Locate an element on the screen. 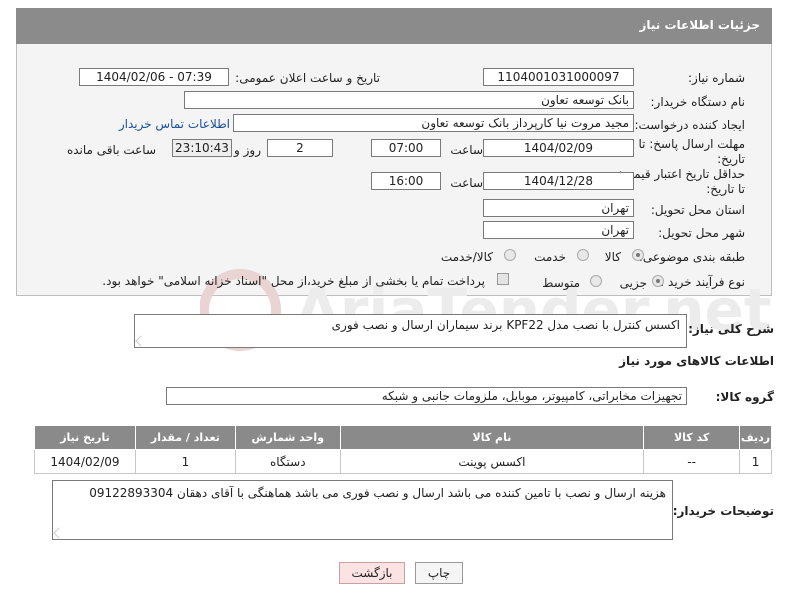 The image size is (788, 598). price-validity-time-label: ساعت is located at coordinates (466, 183).